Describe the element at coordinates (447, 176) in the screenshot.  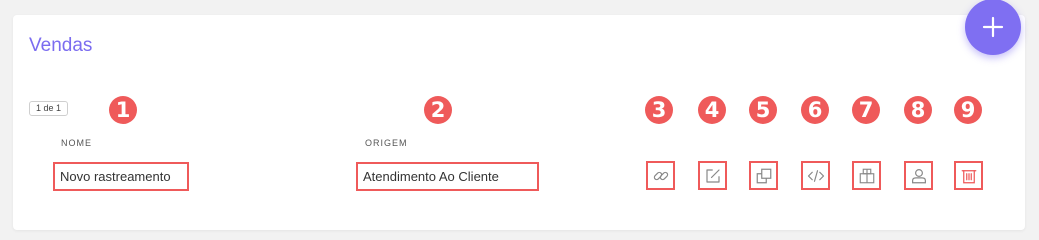
I see `table-row-origin: Atendimento Ao Cliente` at that location.